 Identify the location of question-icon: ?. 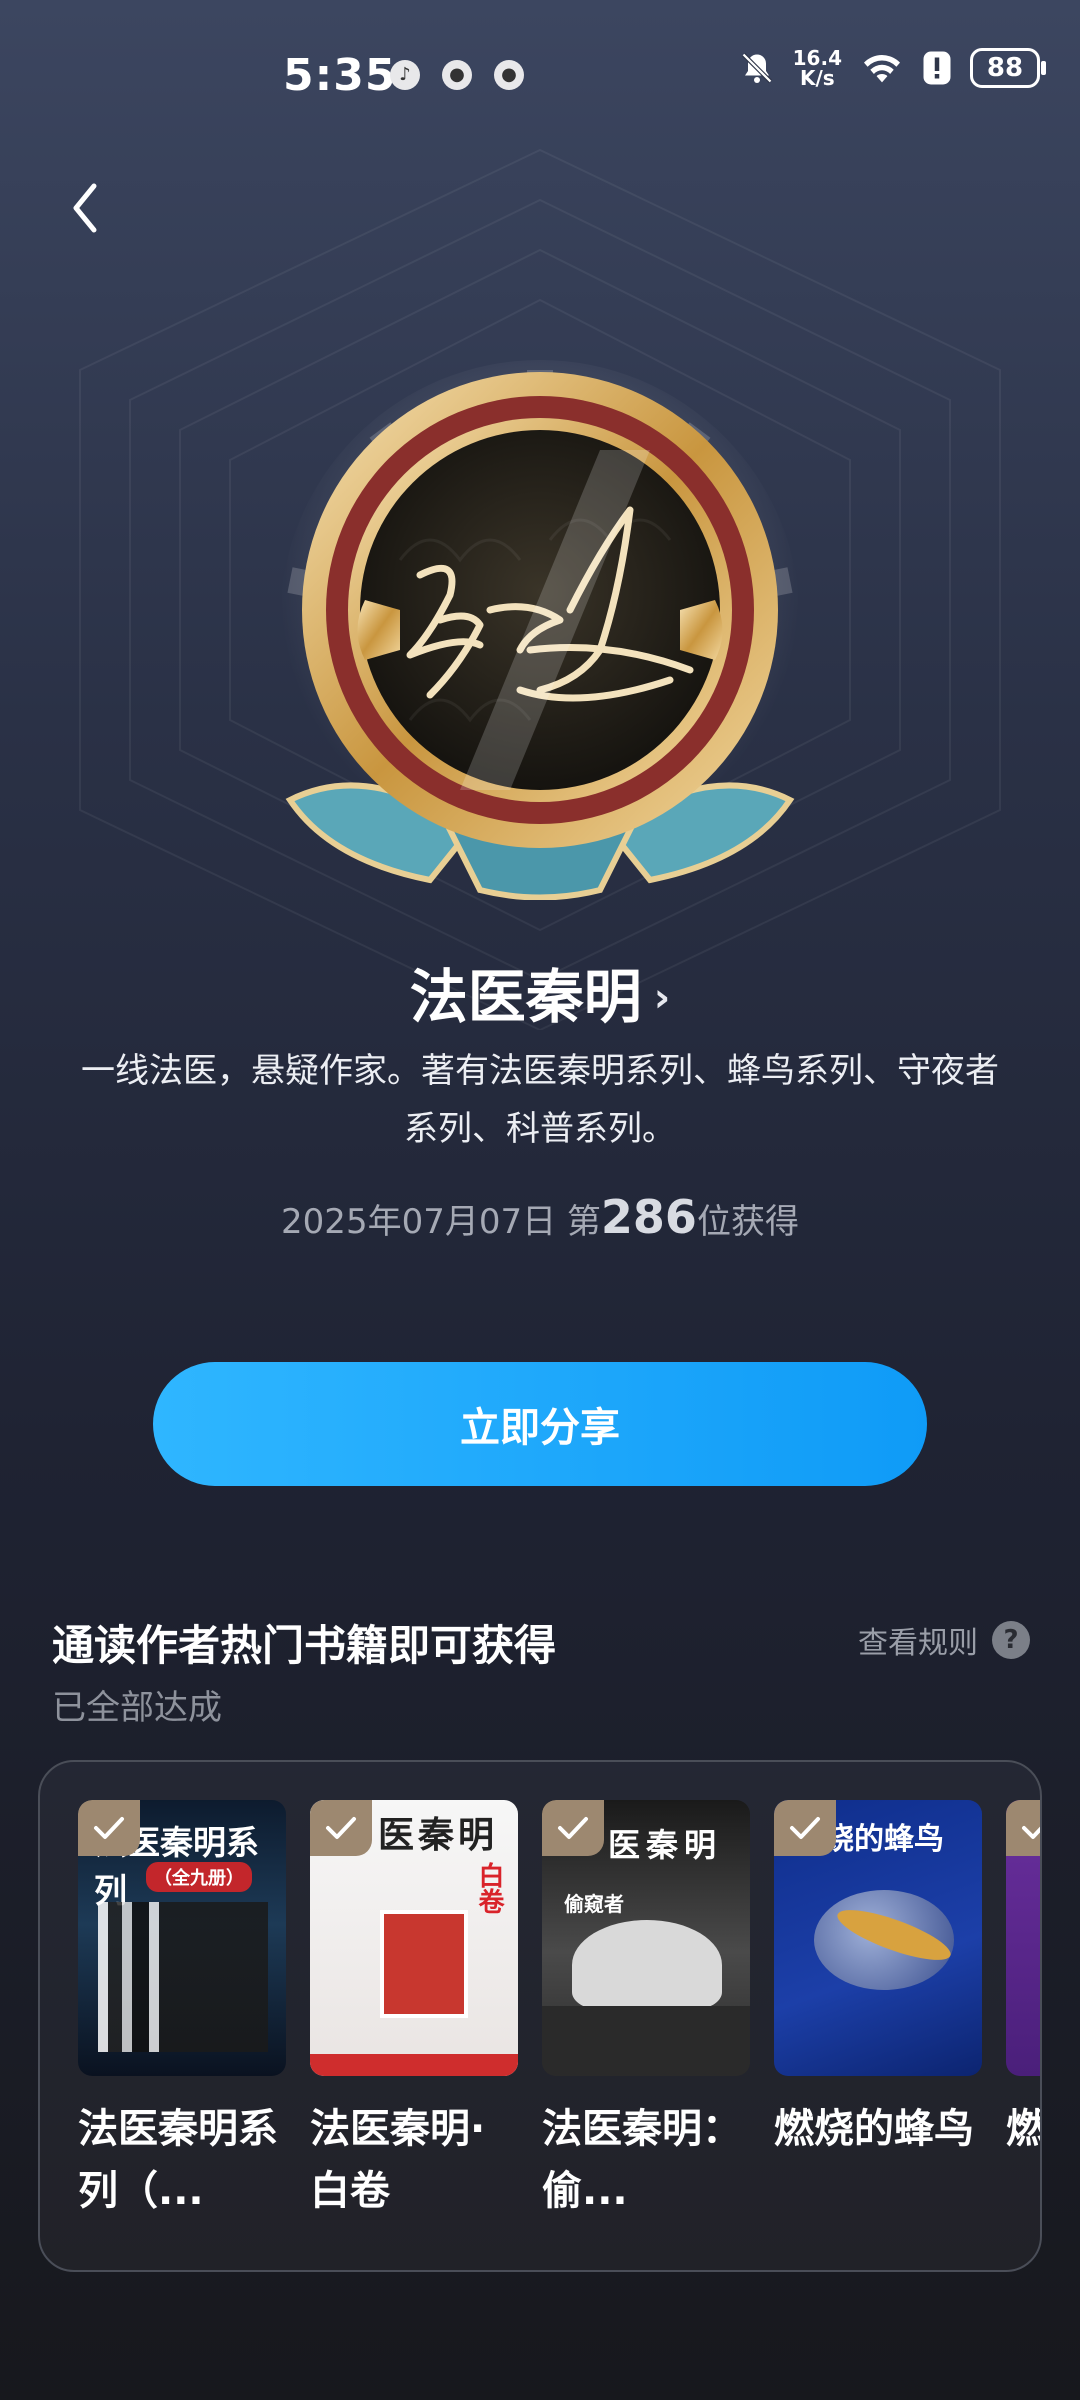
(1011, 1640).